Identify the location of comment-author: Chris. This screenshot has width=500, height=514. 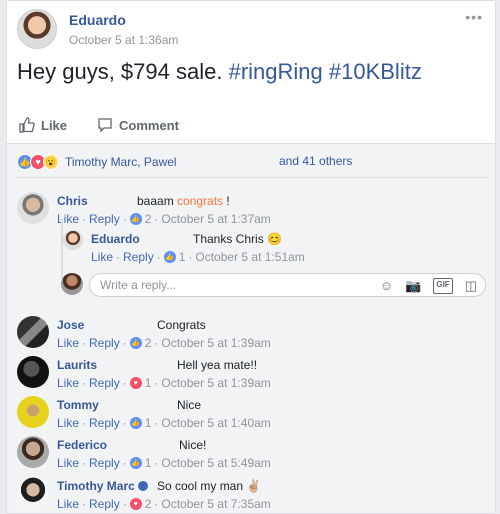
(72, 201).